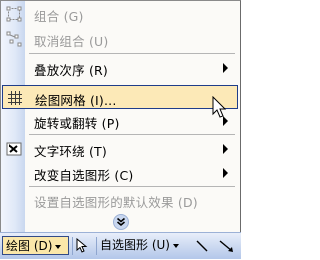 This screenshot has width=320, height=260. Describe the element at coordinates (220, 109) in the screenshot. I see `mouse-cursor-icon` at that location.